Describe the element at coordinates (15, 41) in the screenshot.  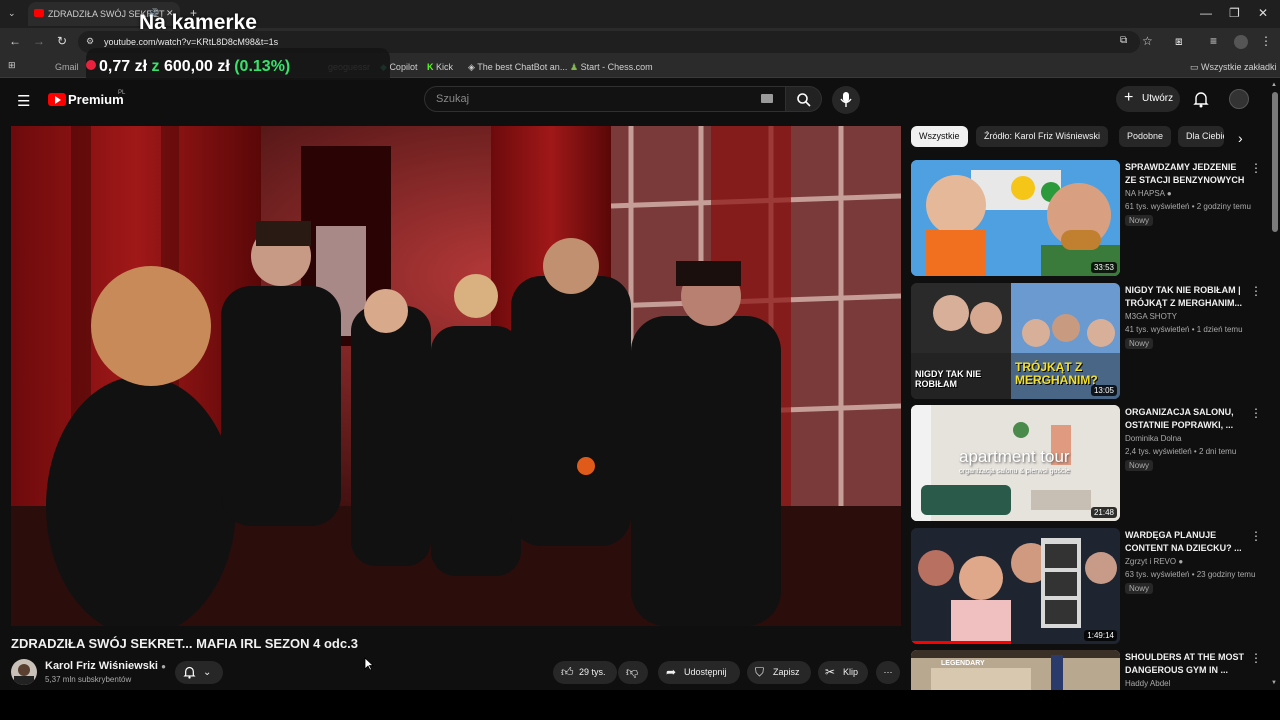
I see `back-icon: ←` at that location.